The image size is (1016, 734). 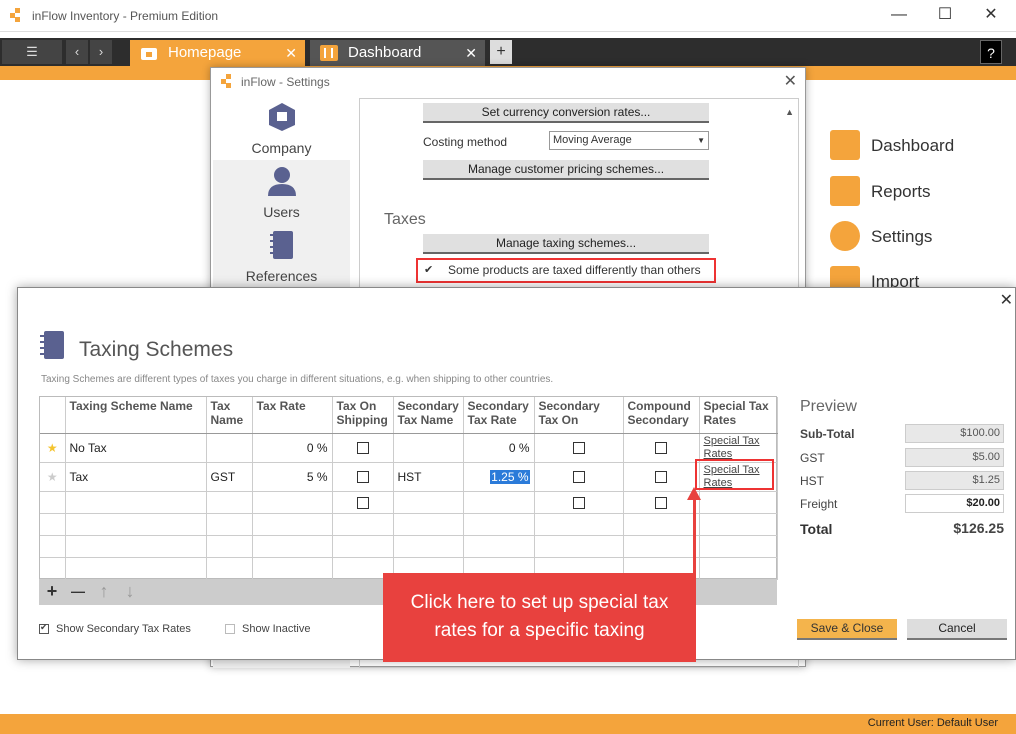 I want to click on column-header: Compound Secondary, so click(x=661, y=415).